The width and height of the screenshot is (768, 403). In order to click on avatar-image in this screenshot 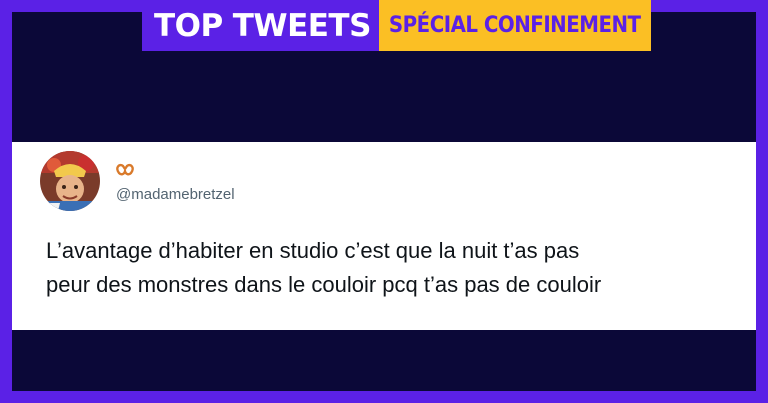, I will do `click(70, 181)`.